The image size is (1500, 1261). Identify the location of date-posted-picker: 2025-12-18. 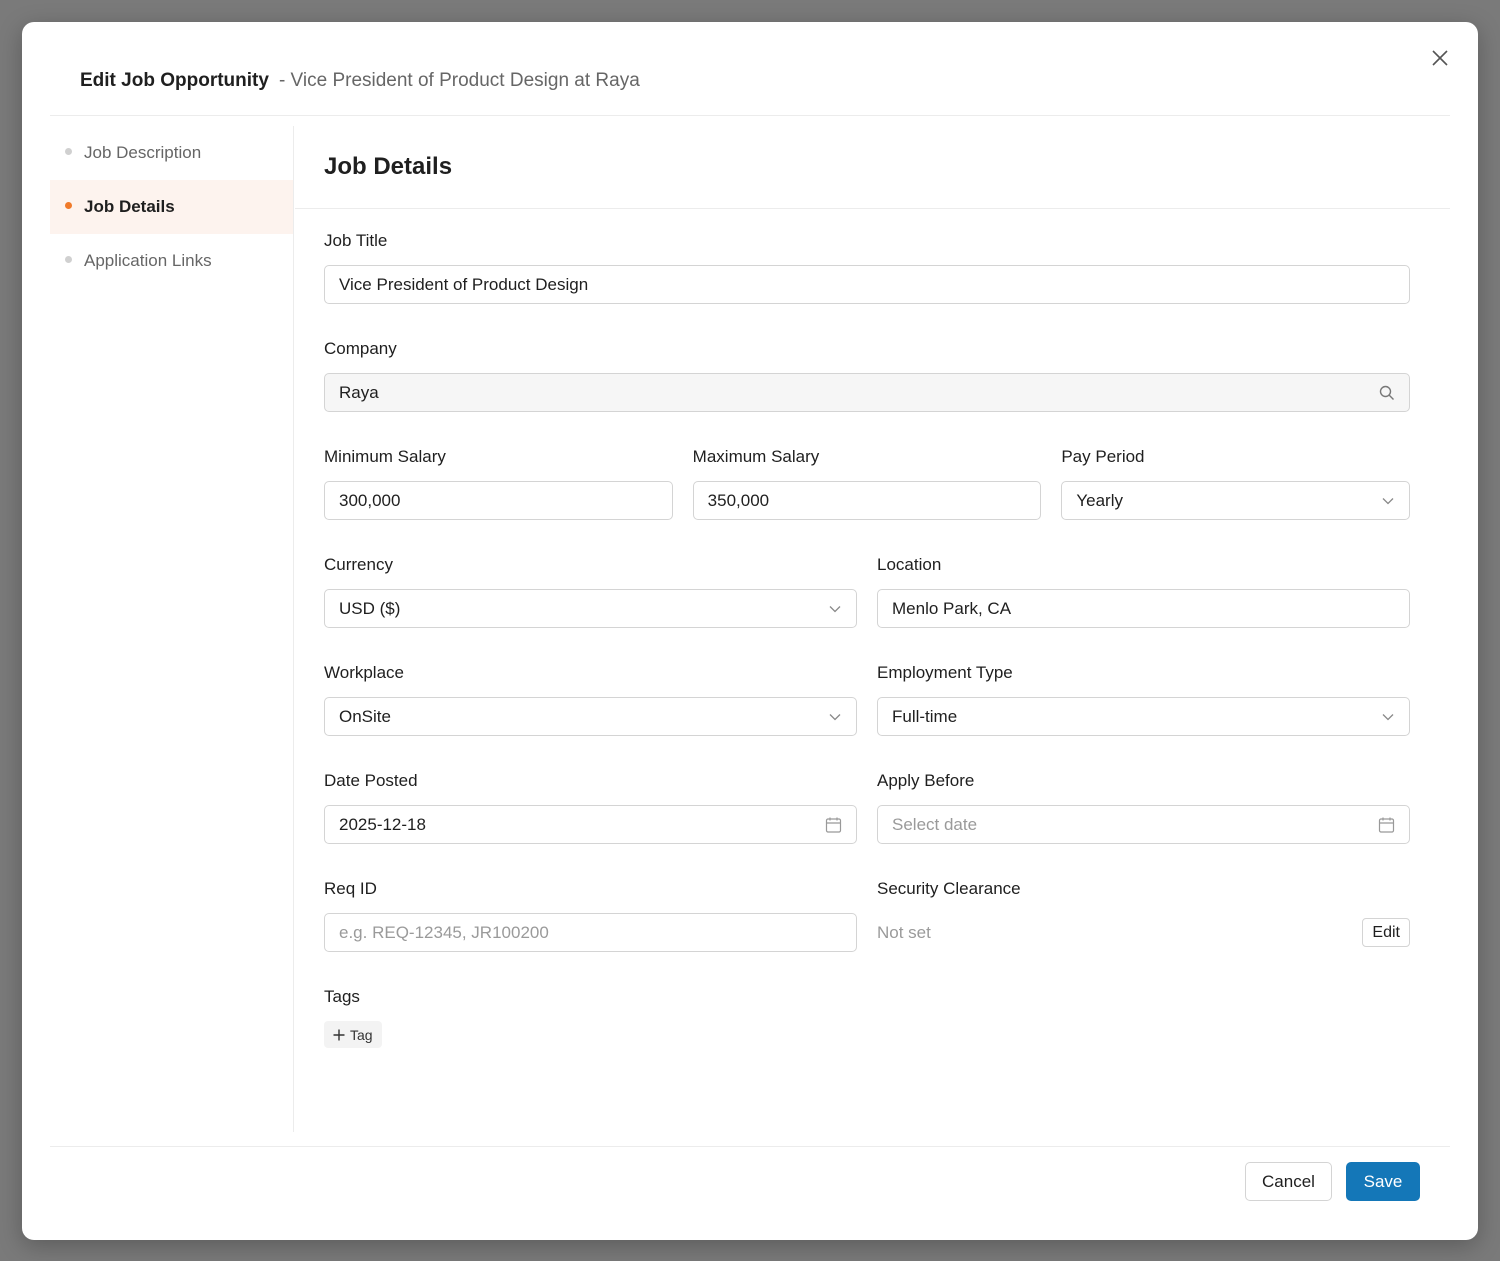
(590, 824).